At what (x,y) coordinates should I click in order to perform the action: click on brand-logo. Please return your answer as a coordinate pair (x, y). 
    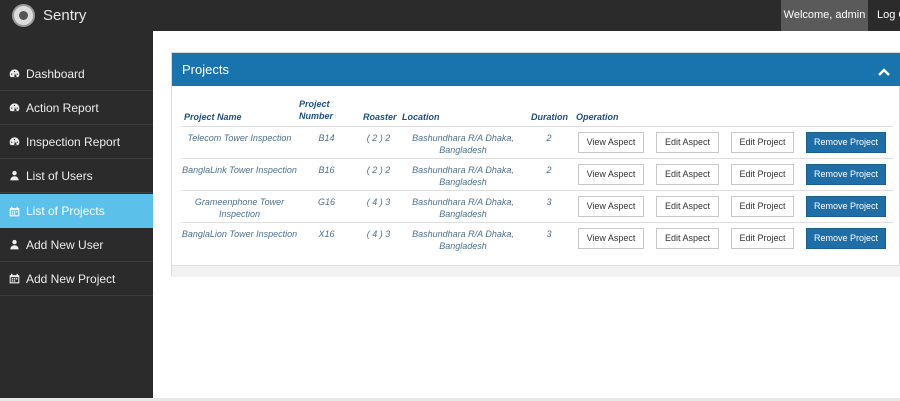
    Looking at the image, I should click on (23, 15).